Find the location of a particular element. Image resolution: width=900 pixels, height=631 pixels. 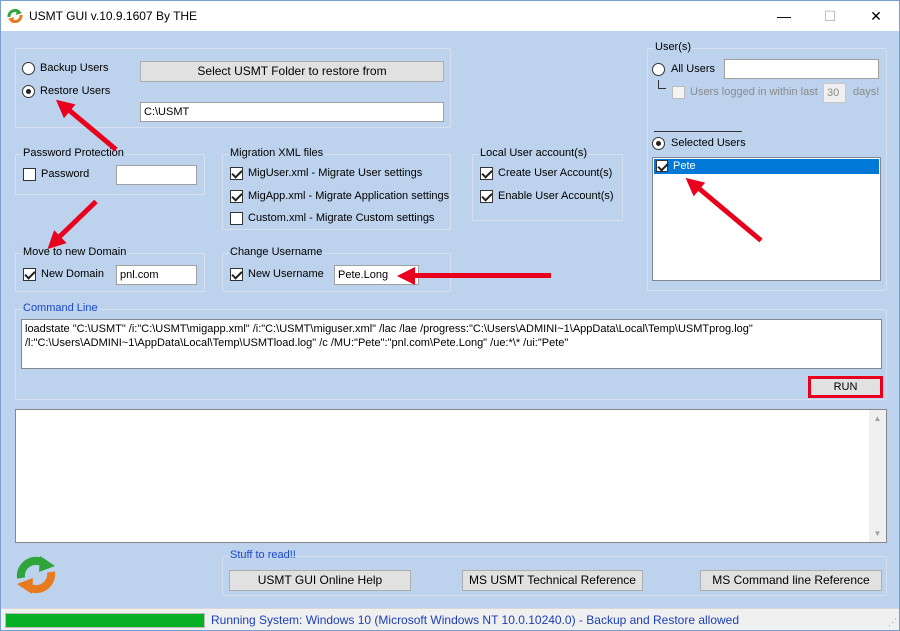

selected-users-radio is located at coordinates (658, 143).